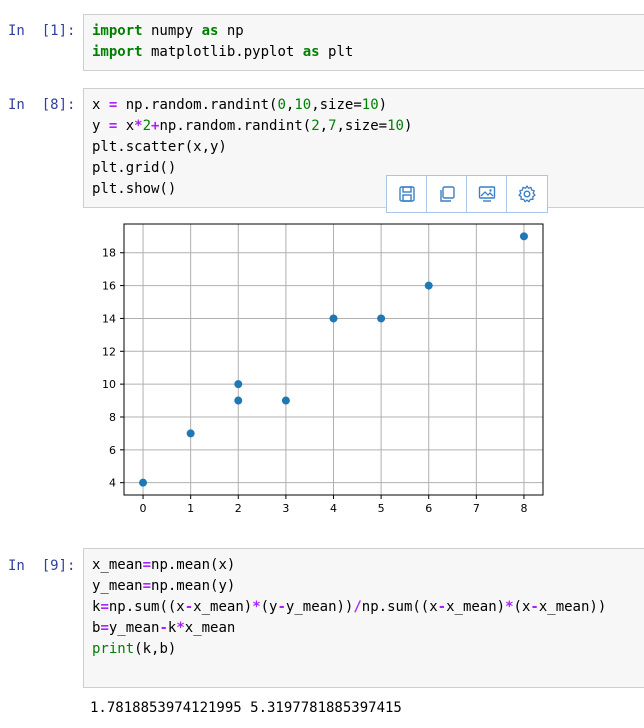 The width and height of the screenshot is (644, 728). I want to click on y-tick-label: 6, so click(112, 450).